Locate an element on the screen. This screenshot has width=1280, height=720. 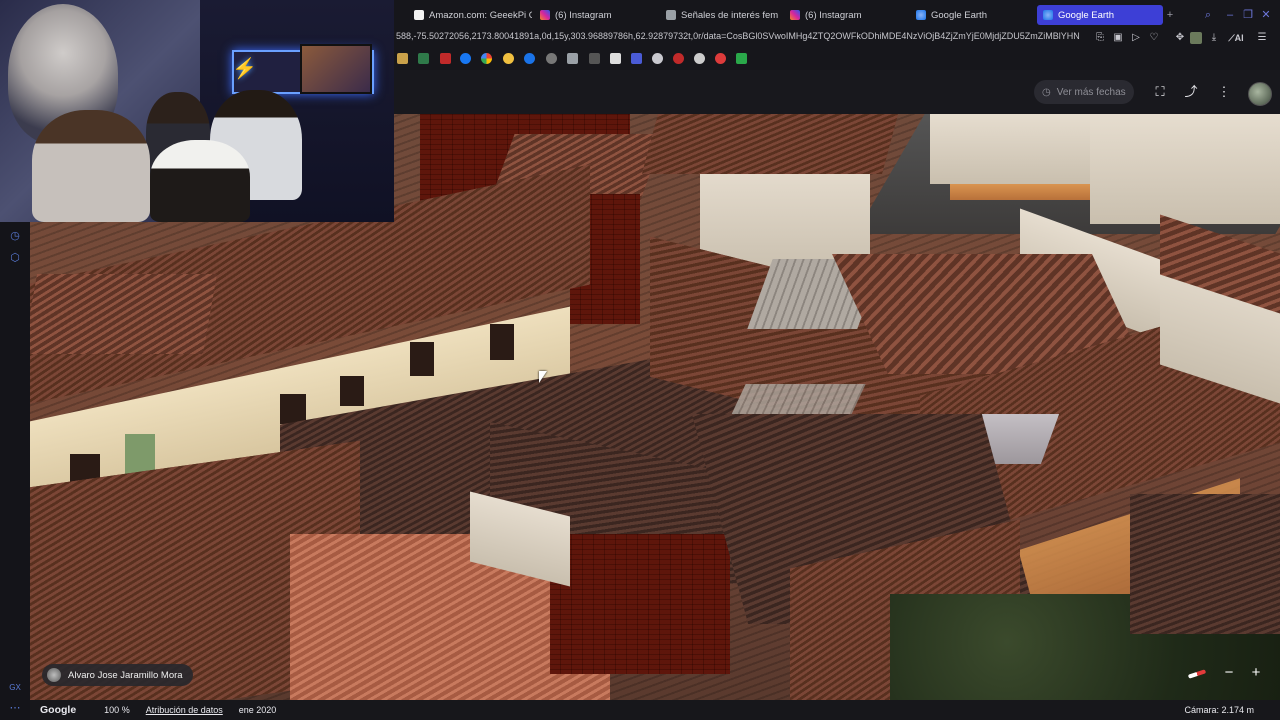
ai-assistant-icon: ⟋AI is located at coordinates (1236, 38).